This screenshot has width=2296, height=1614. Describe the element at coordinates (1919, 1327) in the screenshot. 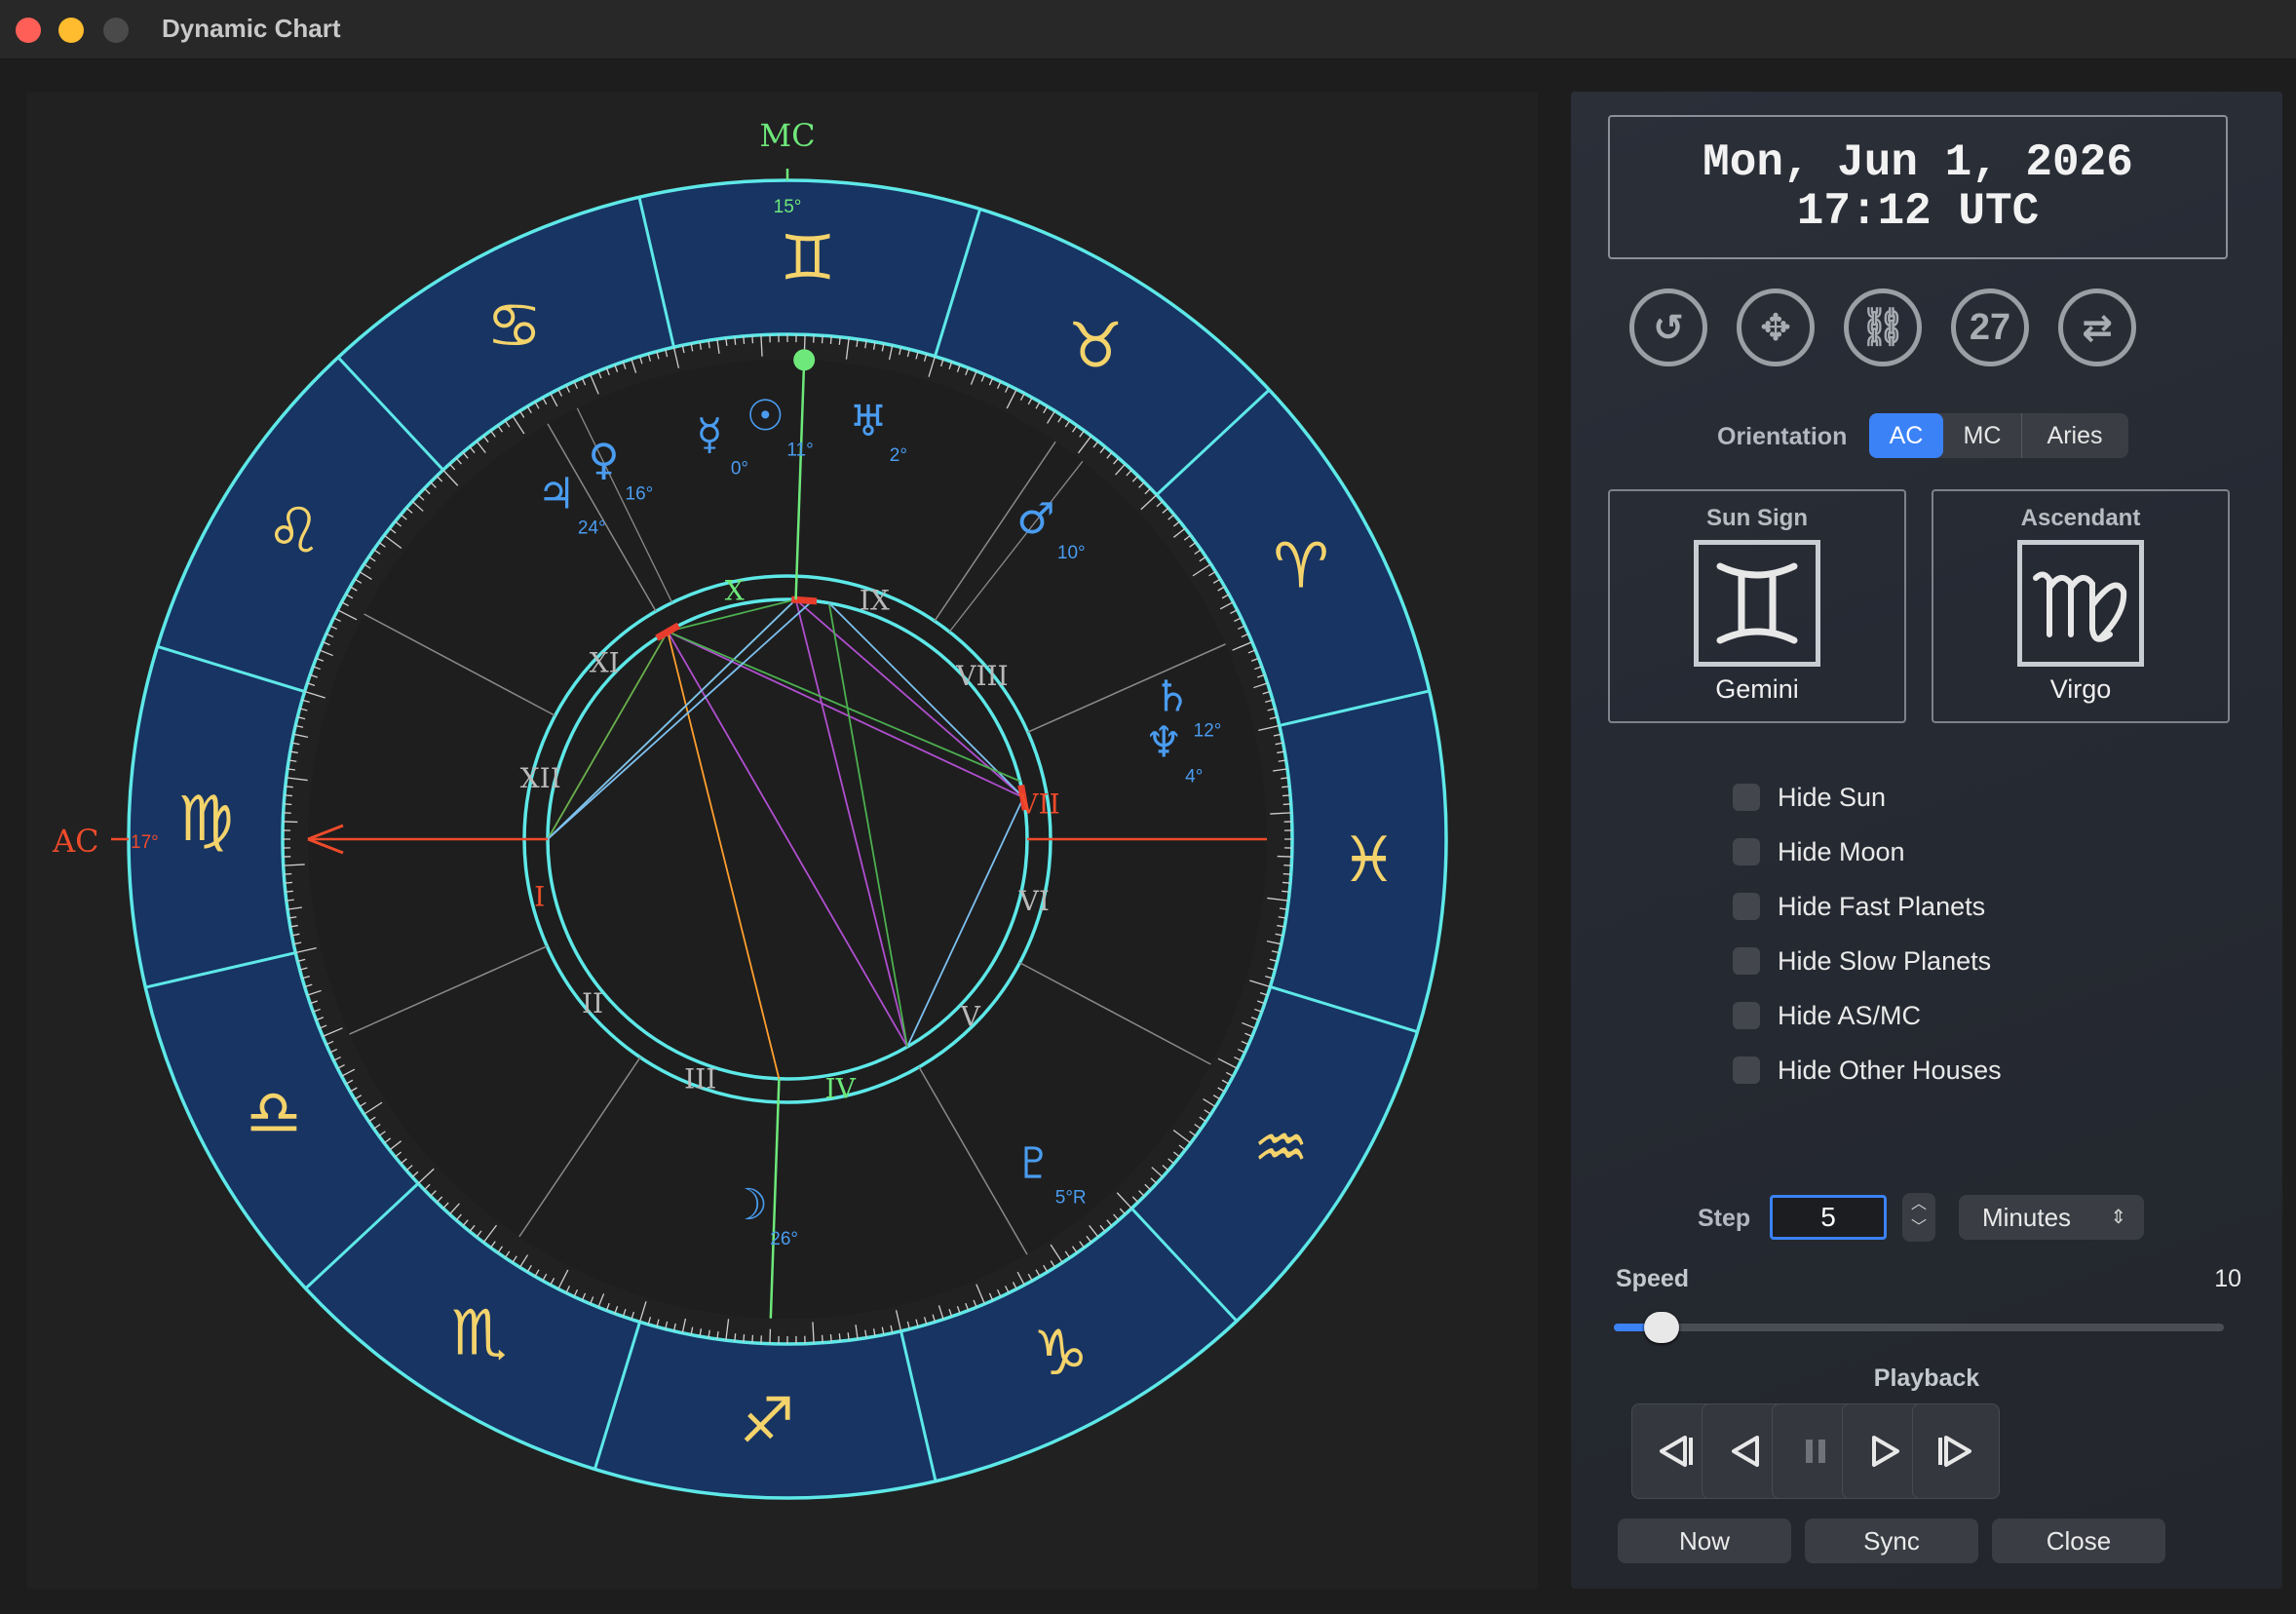

I see `speed-slider` at that location.